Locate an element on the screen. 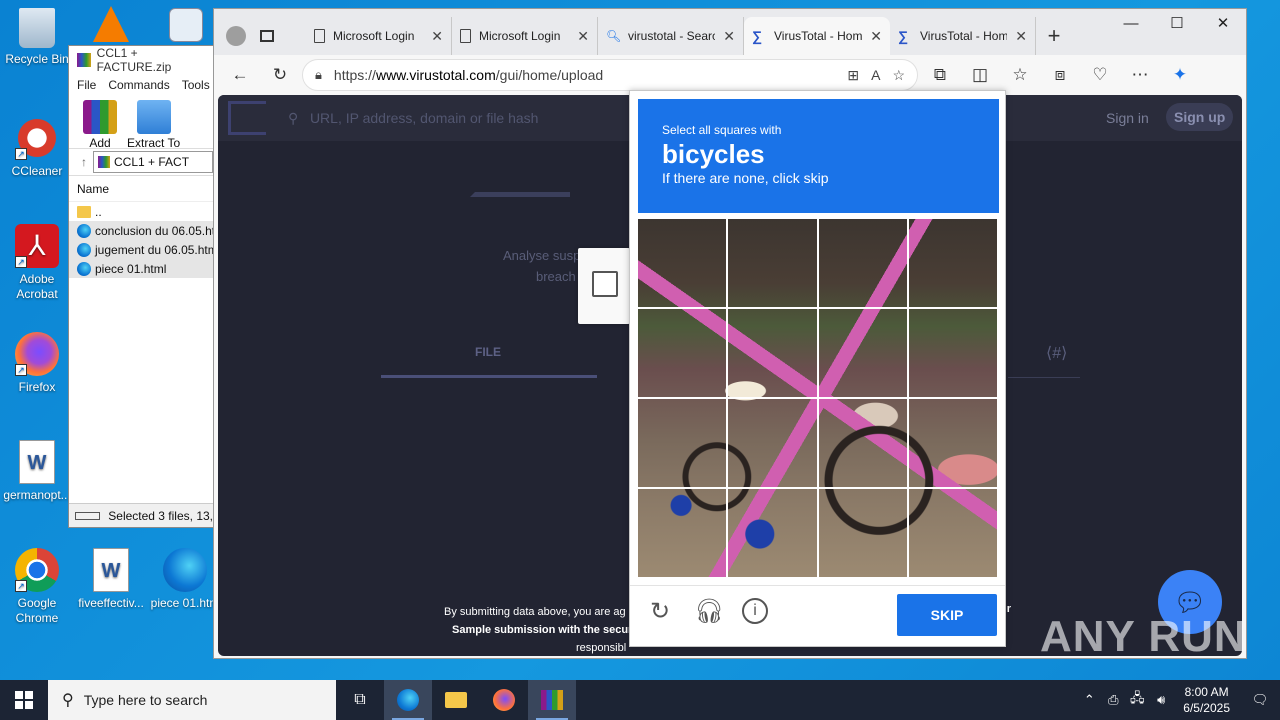 The width and height of the screenshot is (1280, 720). tab-virustotal-home: ∑ VirusTotal - Home ✕ is located at coordinates (963, 36).